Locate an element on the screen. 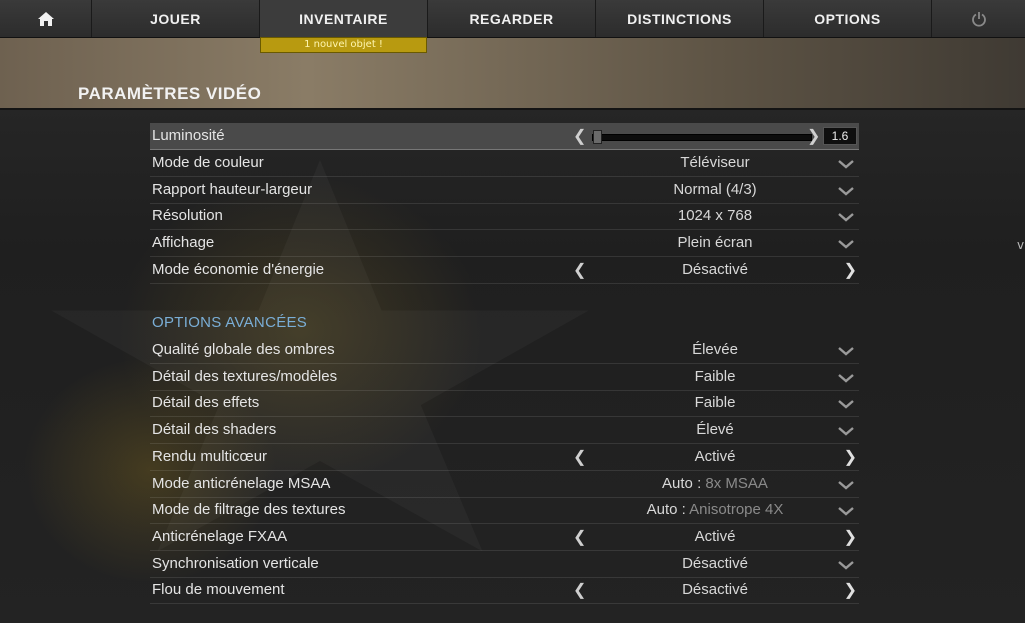 The height and width of the screenshot is (623, 1025). setting-value: Élevée is located at coordinates (715, 349).